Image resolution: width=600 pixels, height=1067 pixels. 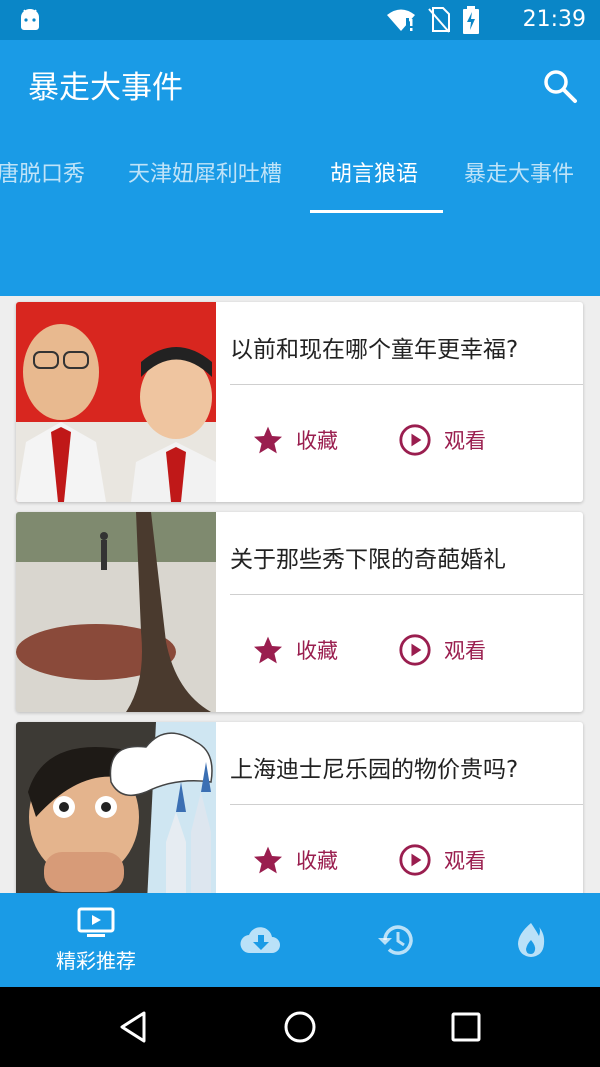 I want to click on video-title: 以前和现在哪个童年更幸福?, so click(x=374, y=347).